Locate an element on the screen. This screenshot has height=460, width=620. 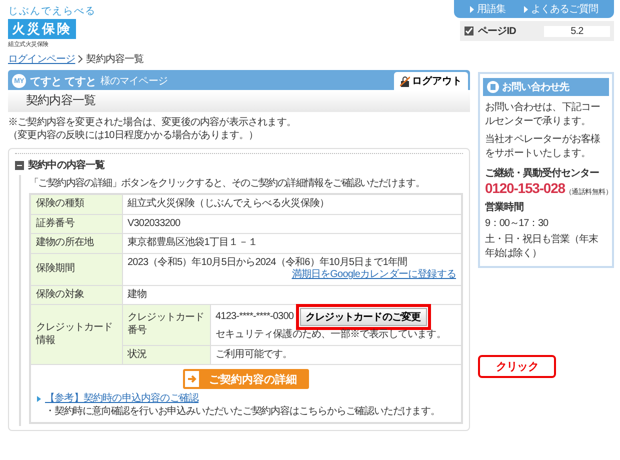
mypage-label: 様のマイページ is located at coordinates (134, 81).